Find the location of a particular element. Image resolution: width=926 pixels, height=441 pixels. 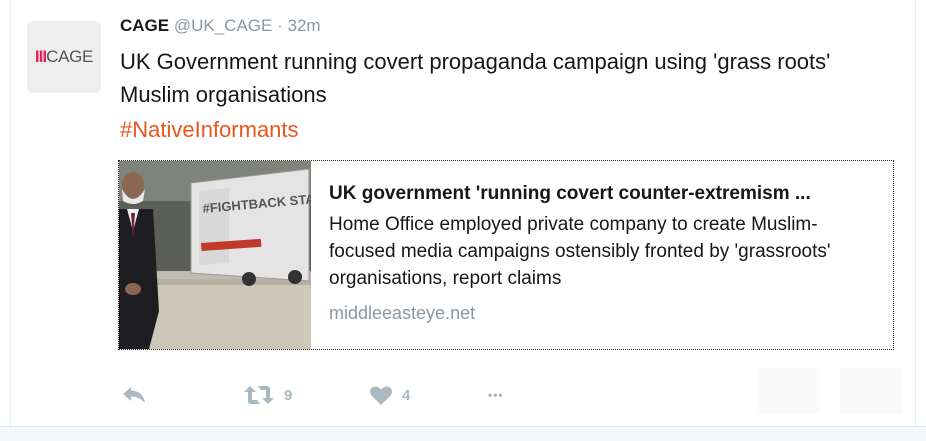

tweet-divider is located at coordinates (463, 433).